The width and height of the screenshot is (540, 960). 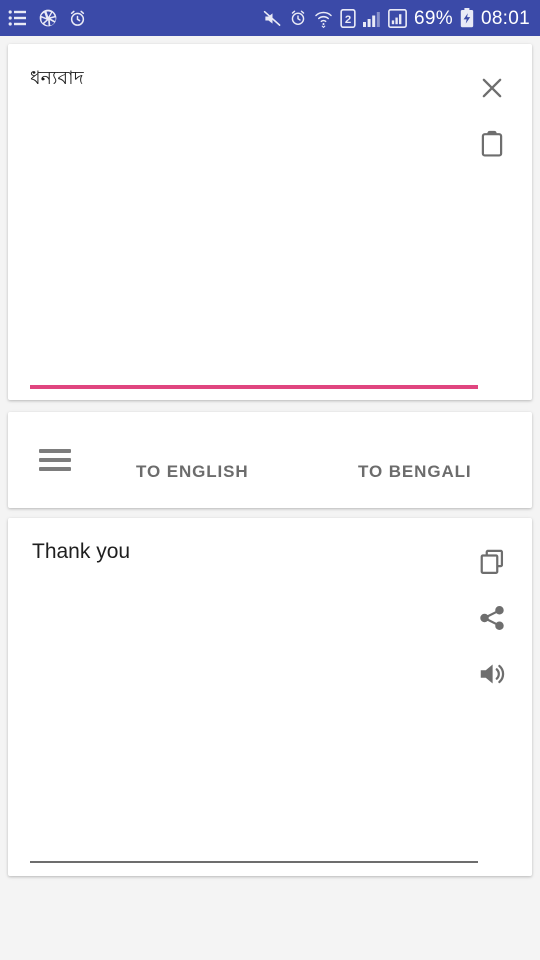 I want to click on mute-icon, so click(x=272, y=18).